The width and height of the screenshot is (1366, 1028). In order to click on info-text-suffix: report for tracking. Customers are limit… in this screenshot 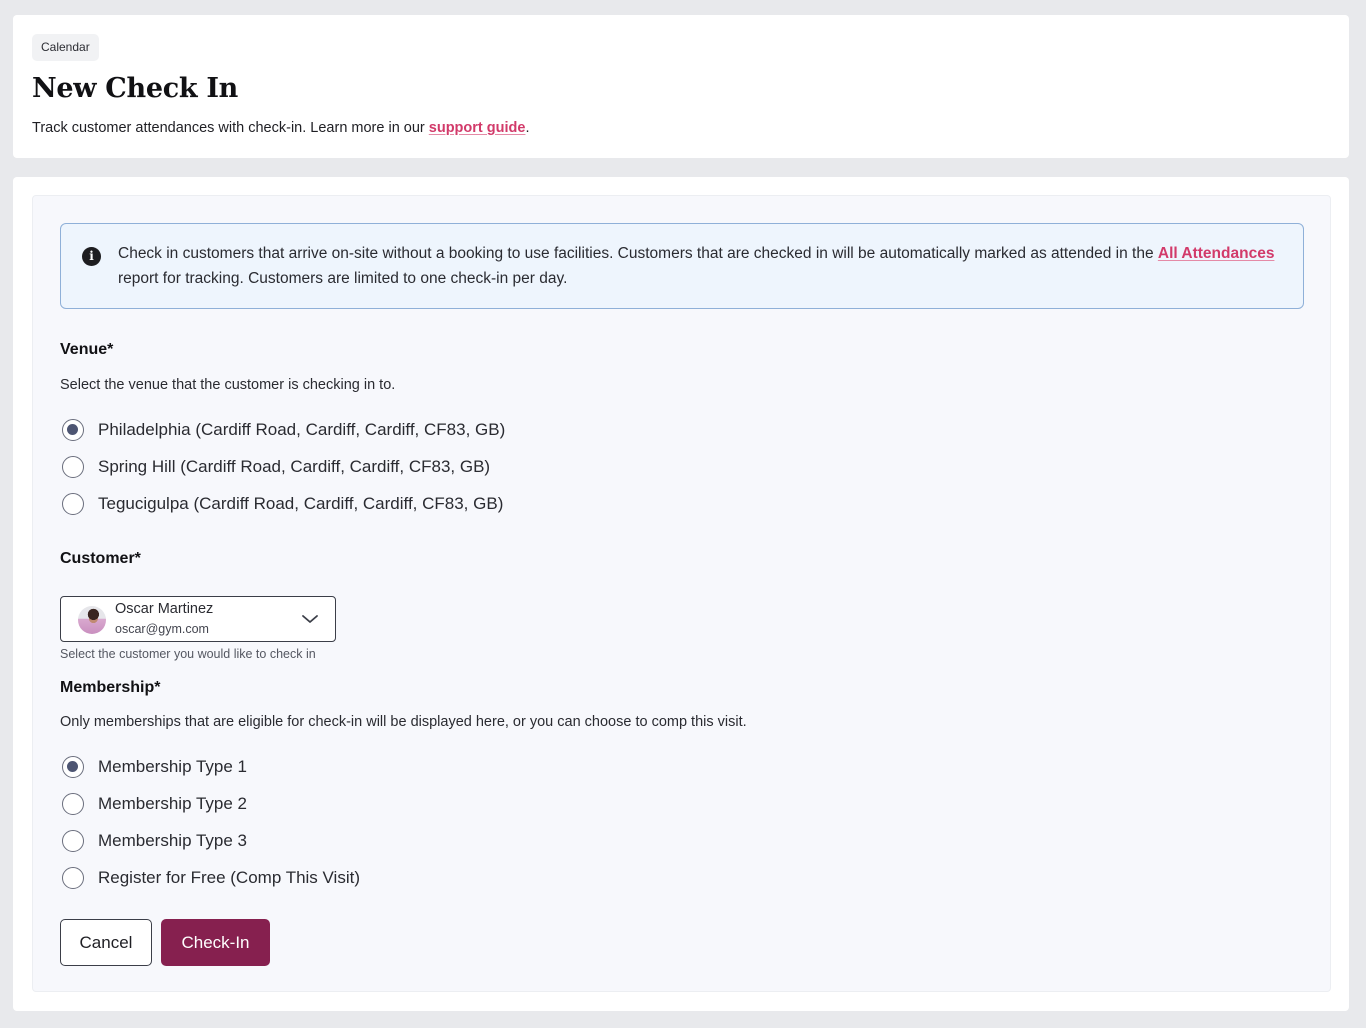, I will do `click(343, 278)`.